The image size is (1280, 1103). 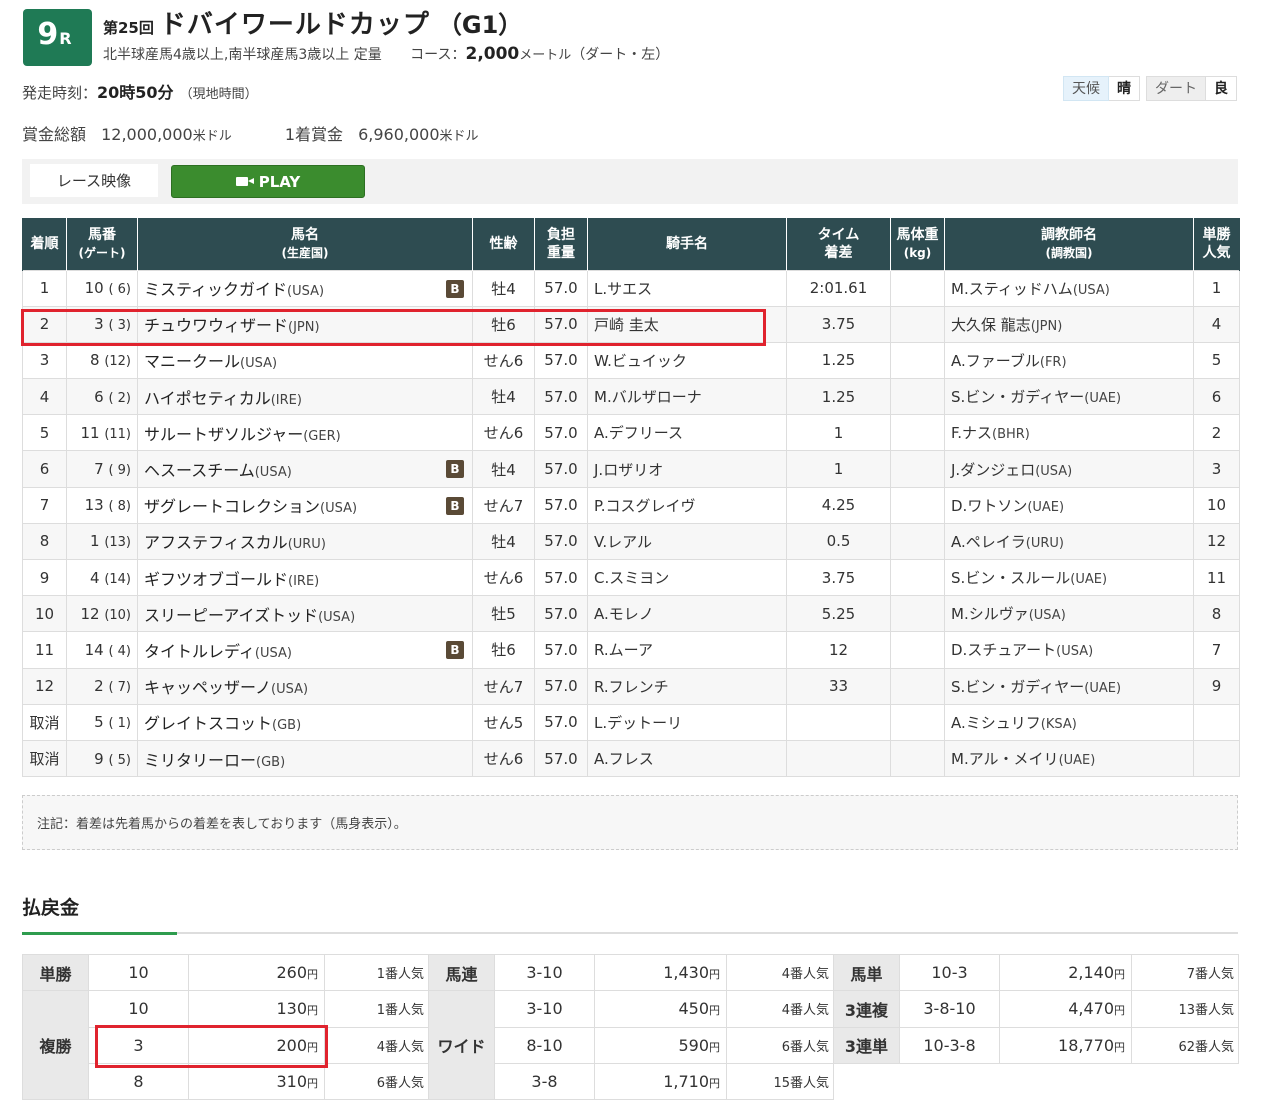 I want to click on jockey-name: A.フレス, so click(x=687, y=758).